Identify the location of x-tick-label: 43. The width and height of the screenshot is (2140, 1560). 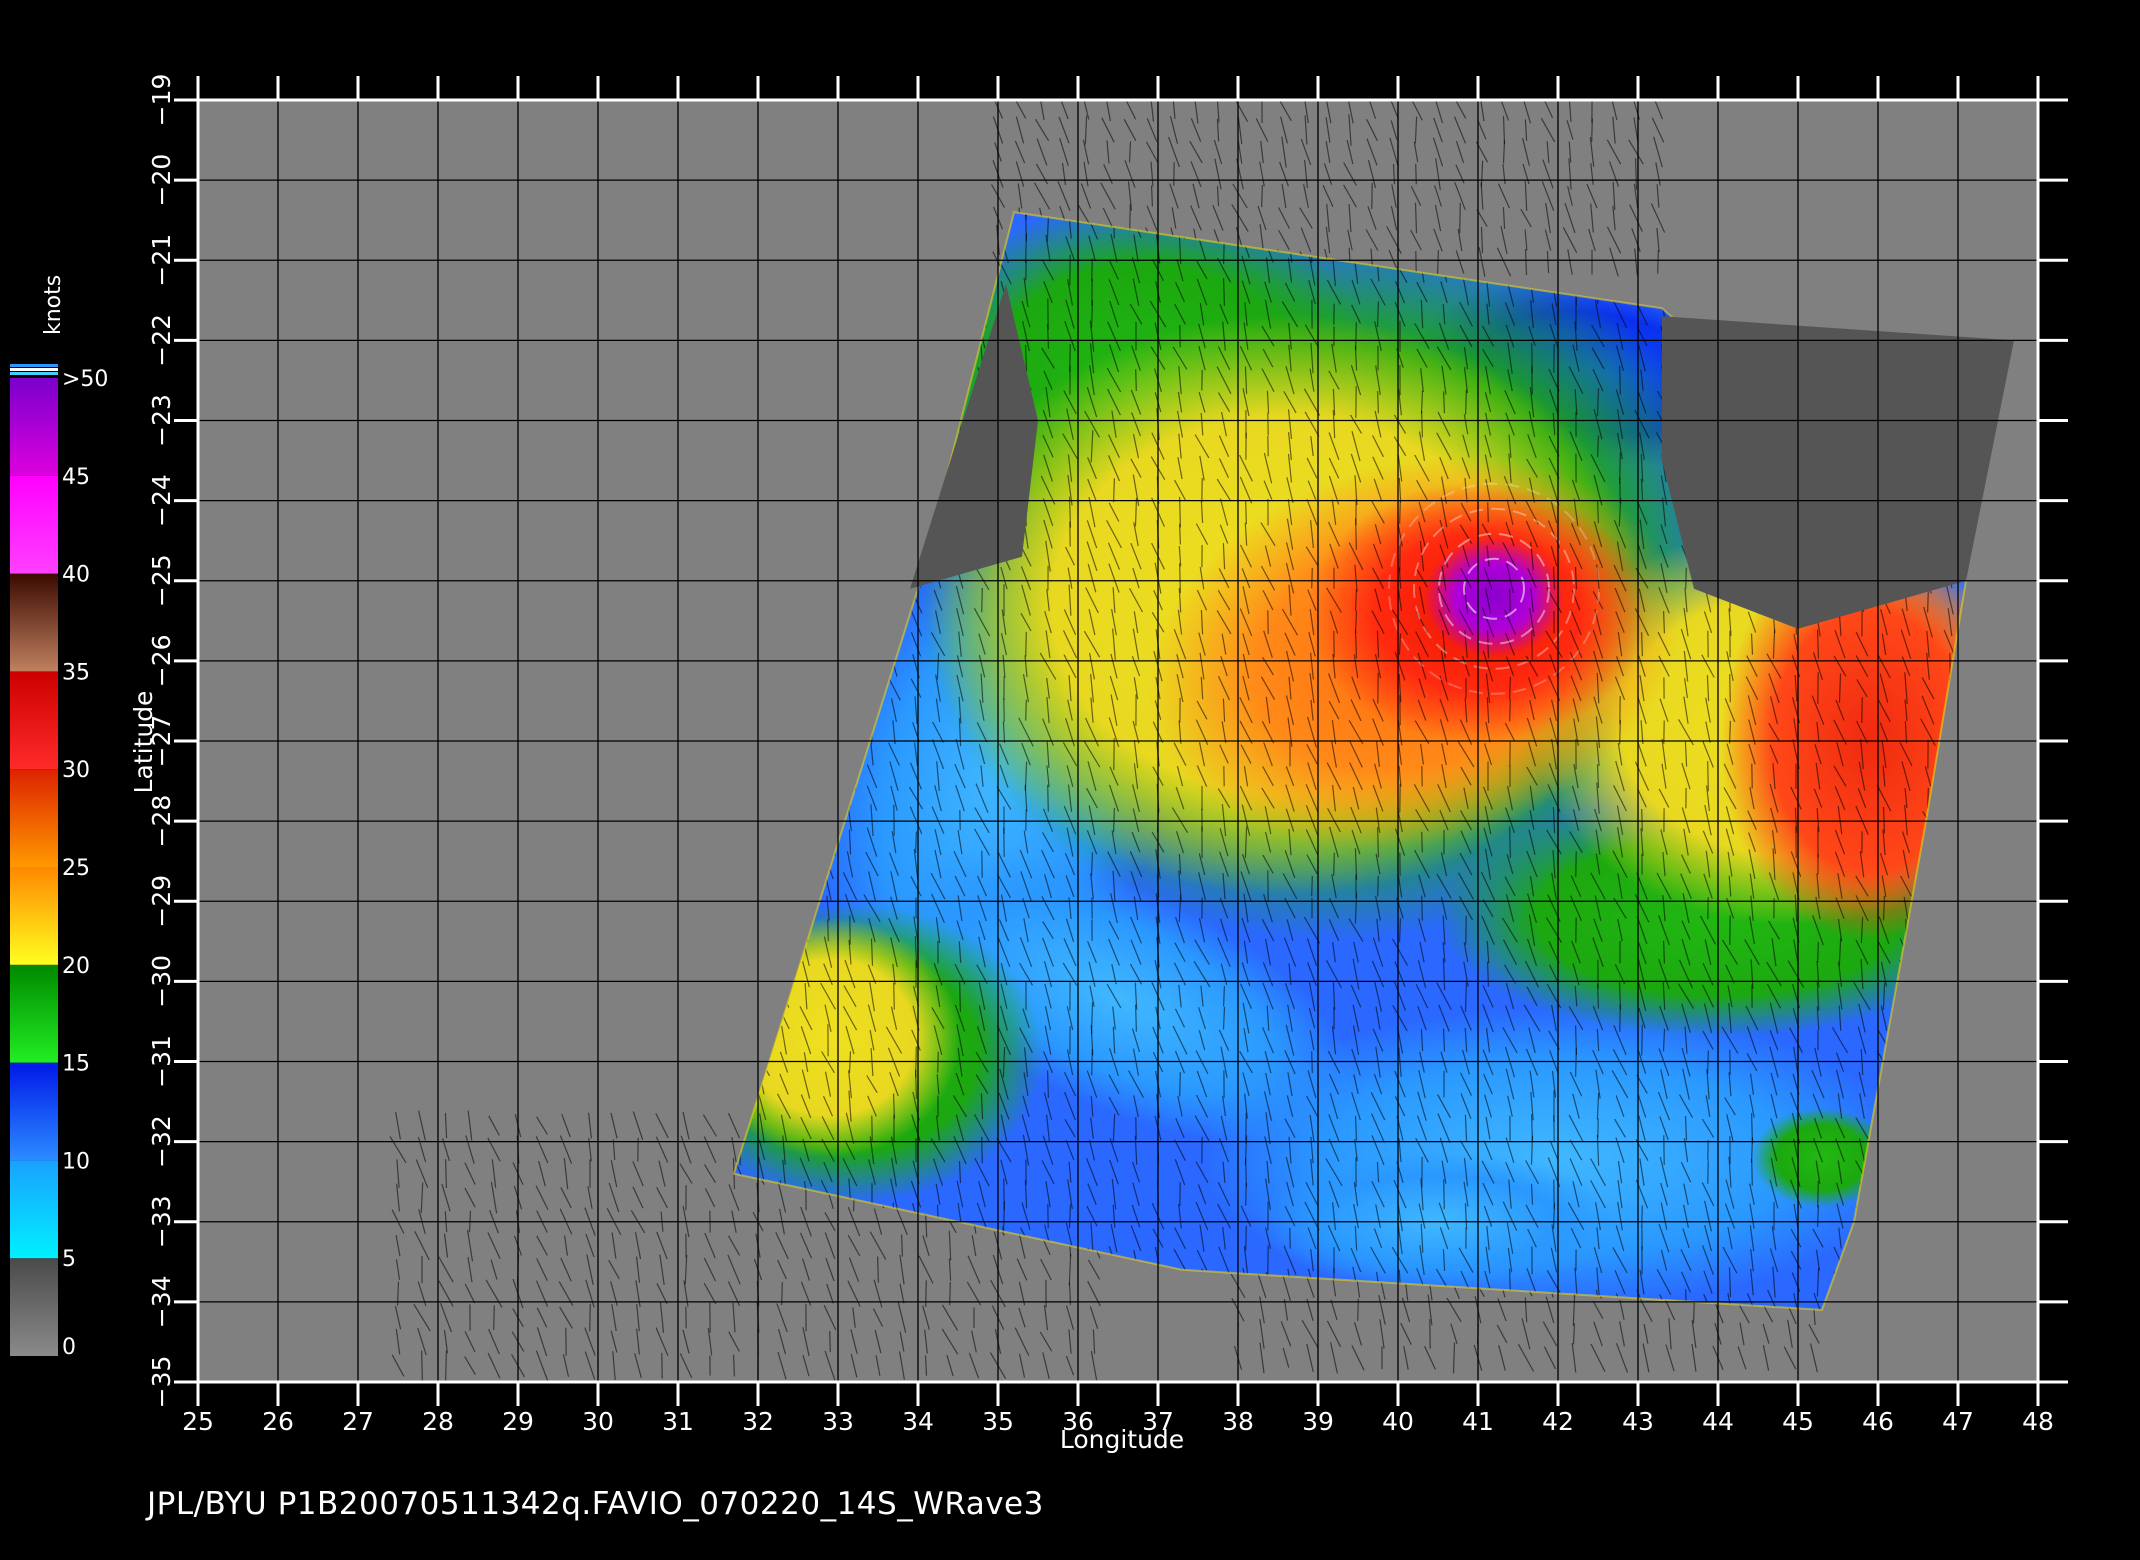
(1638, 1421).